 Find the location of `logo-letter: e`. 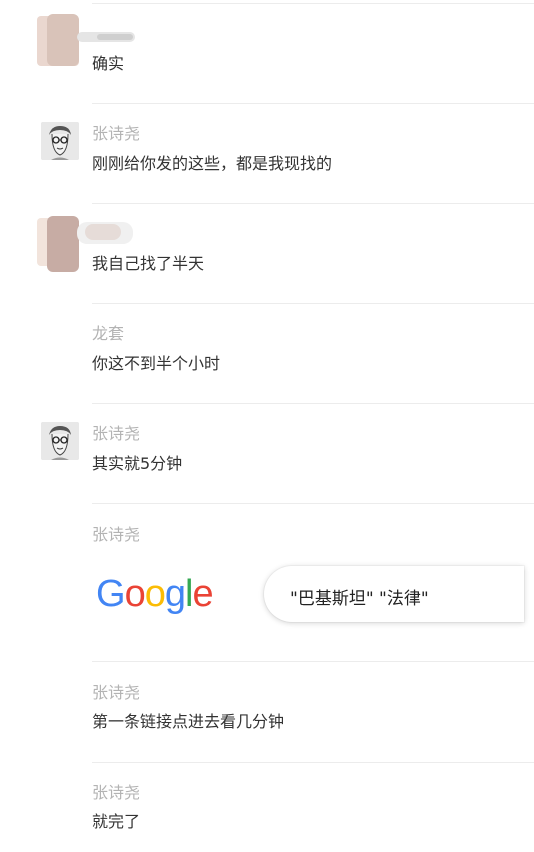

logo-letter: e is located at coordinates (202, 594).